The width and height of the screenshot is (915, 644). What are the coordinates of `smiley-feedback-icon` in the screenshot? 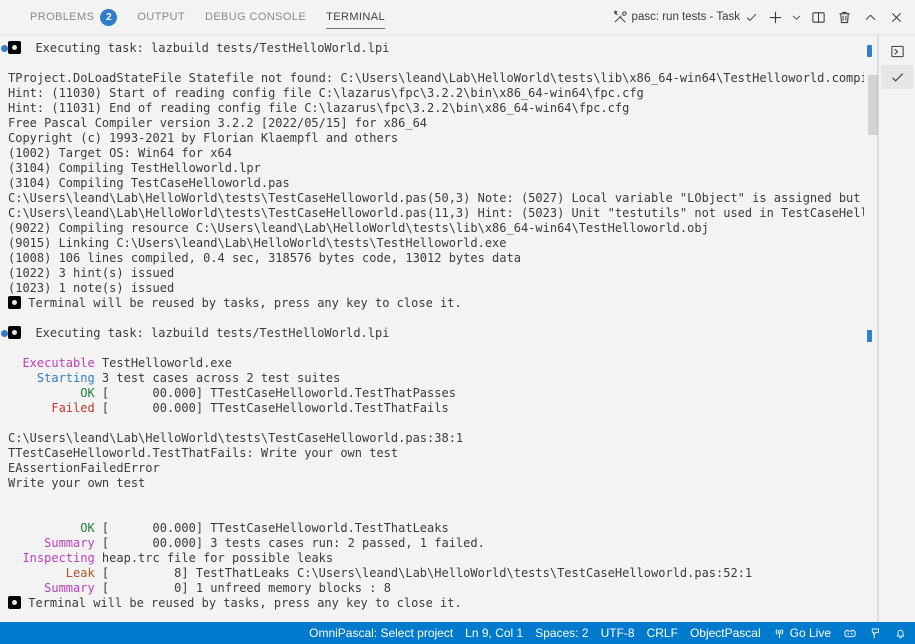 It's located at (850, 633).